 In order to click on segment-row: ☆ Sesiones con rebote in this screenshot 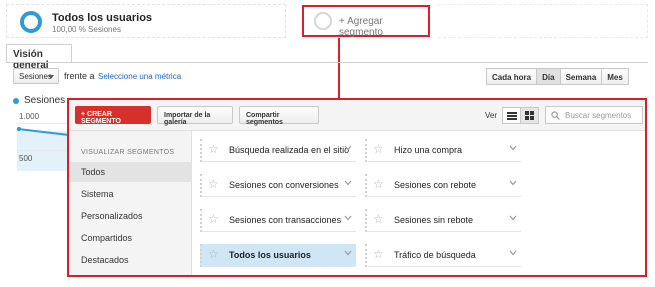, I will do `click(443, 185)`.